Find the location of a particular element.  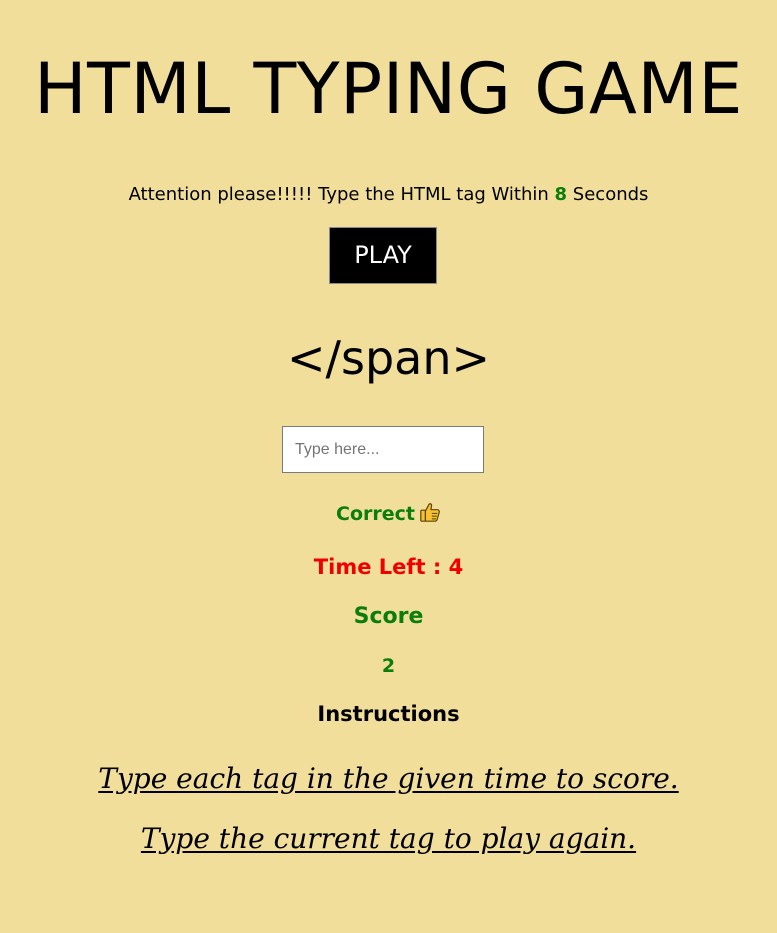

game-title: HTML TYPING GAME is located at coordinates (388, 89).